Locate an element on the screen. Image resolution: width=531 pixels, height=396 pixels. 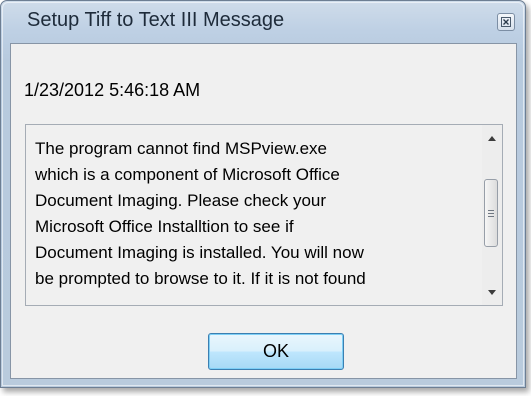
scroll-thumb is located at coordinates (491, 213).